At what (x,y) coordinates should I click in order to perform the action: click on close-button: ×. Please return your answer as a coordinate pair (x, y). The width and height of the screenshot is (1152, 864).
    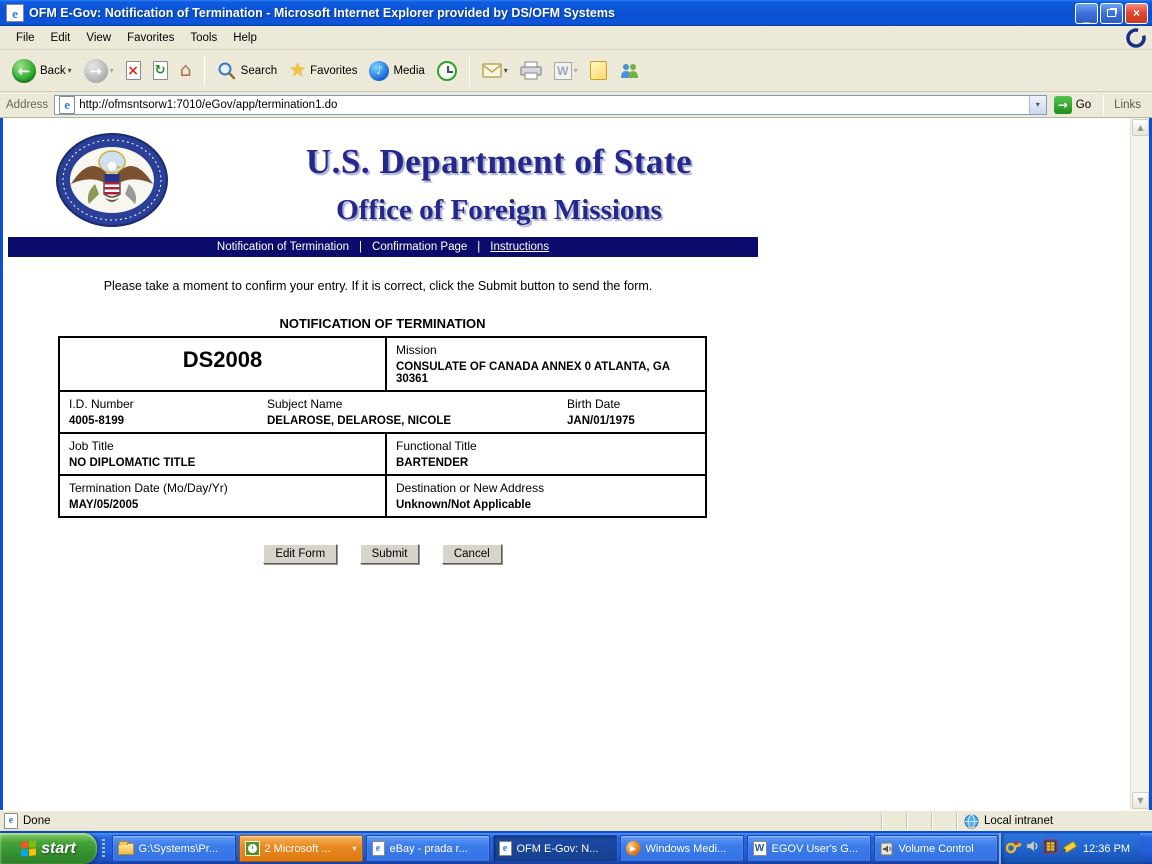
    Looking at the image, I should click on (1136, 13).